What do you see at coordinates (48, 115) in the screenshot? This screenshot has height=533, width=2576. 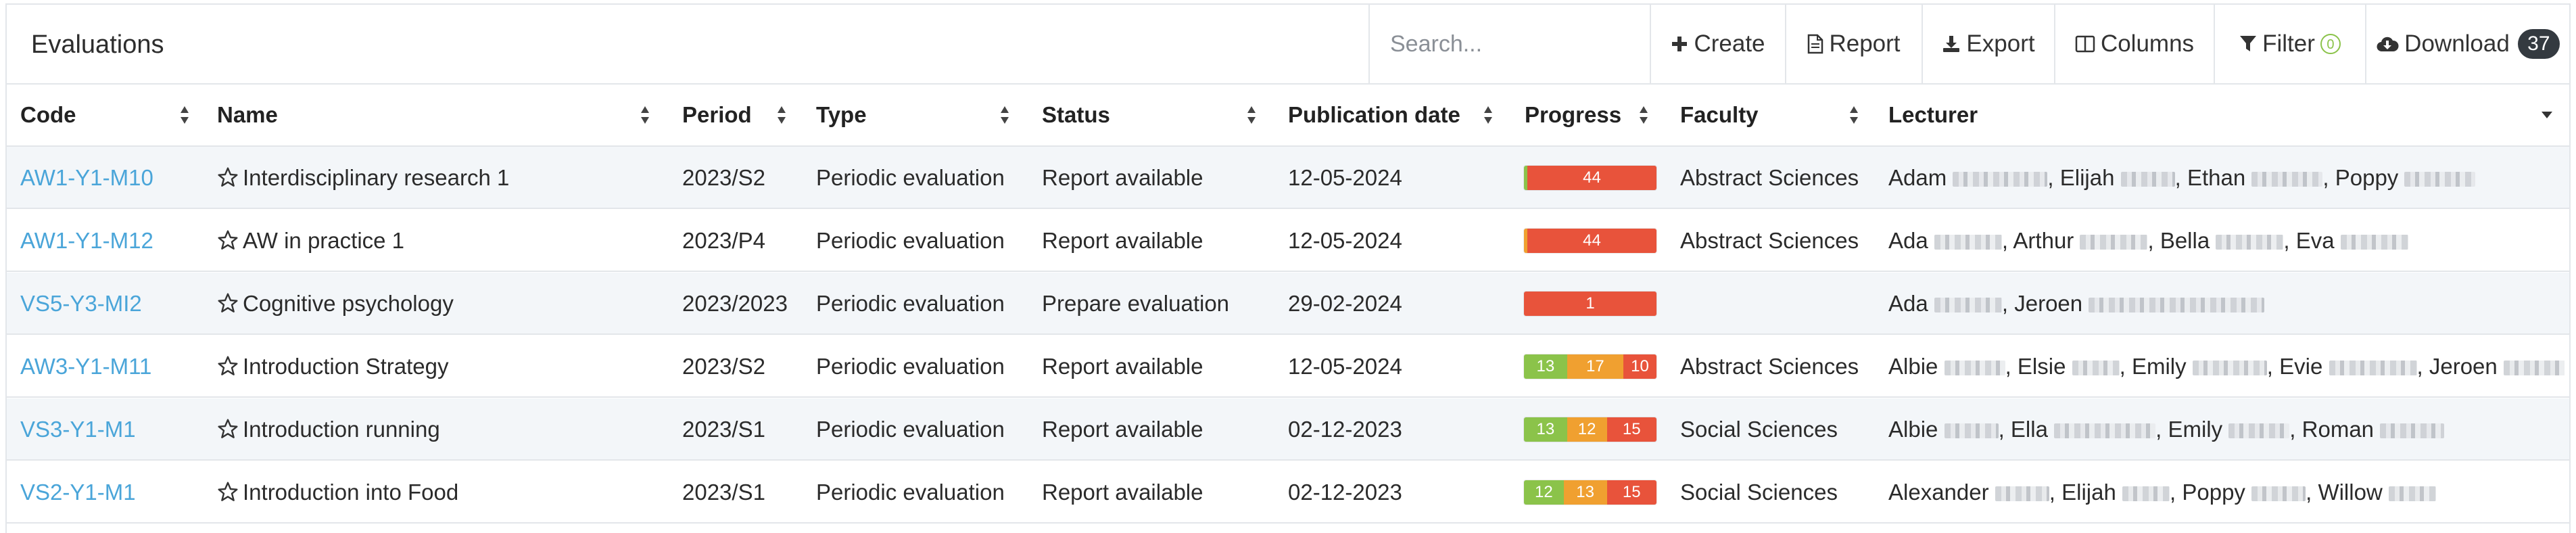 I see `col-header-code: Code` at bounding box center [48, 115].